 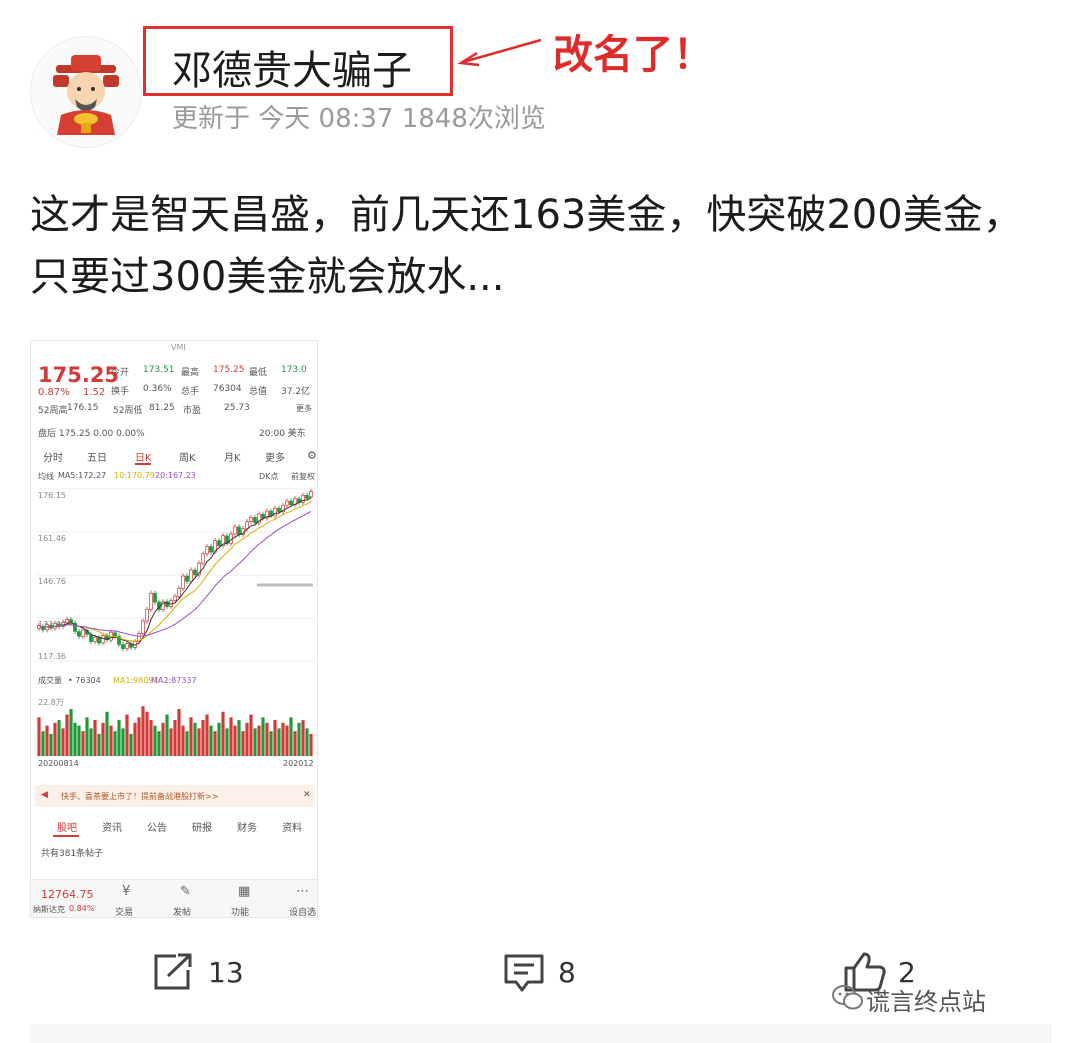 What do you see at coordinates (237, 408) in the screenshot?
I see `pe-value: 25.73` at bounding box center [237, 408].